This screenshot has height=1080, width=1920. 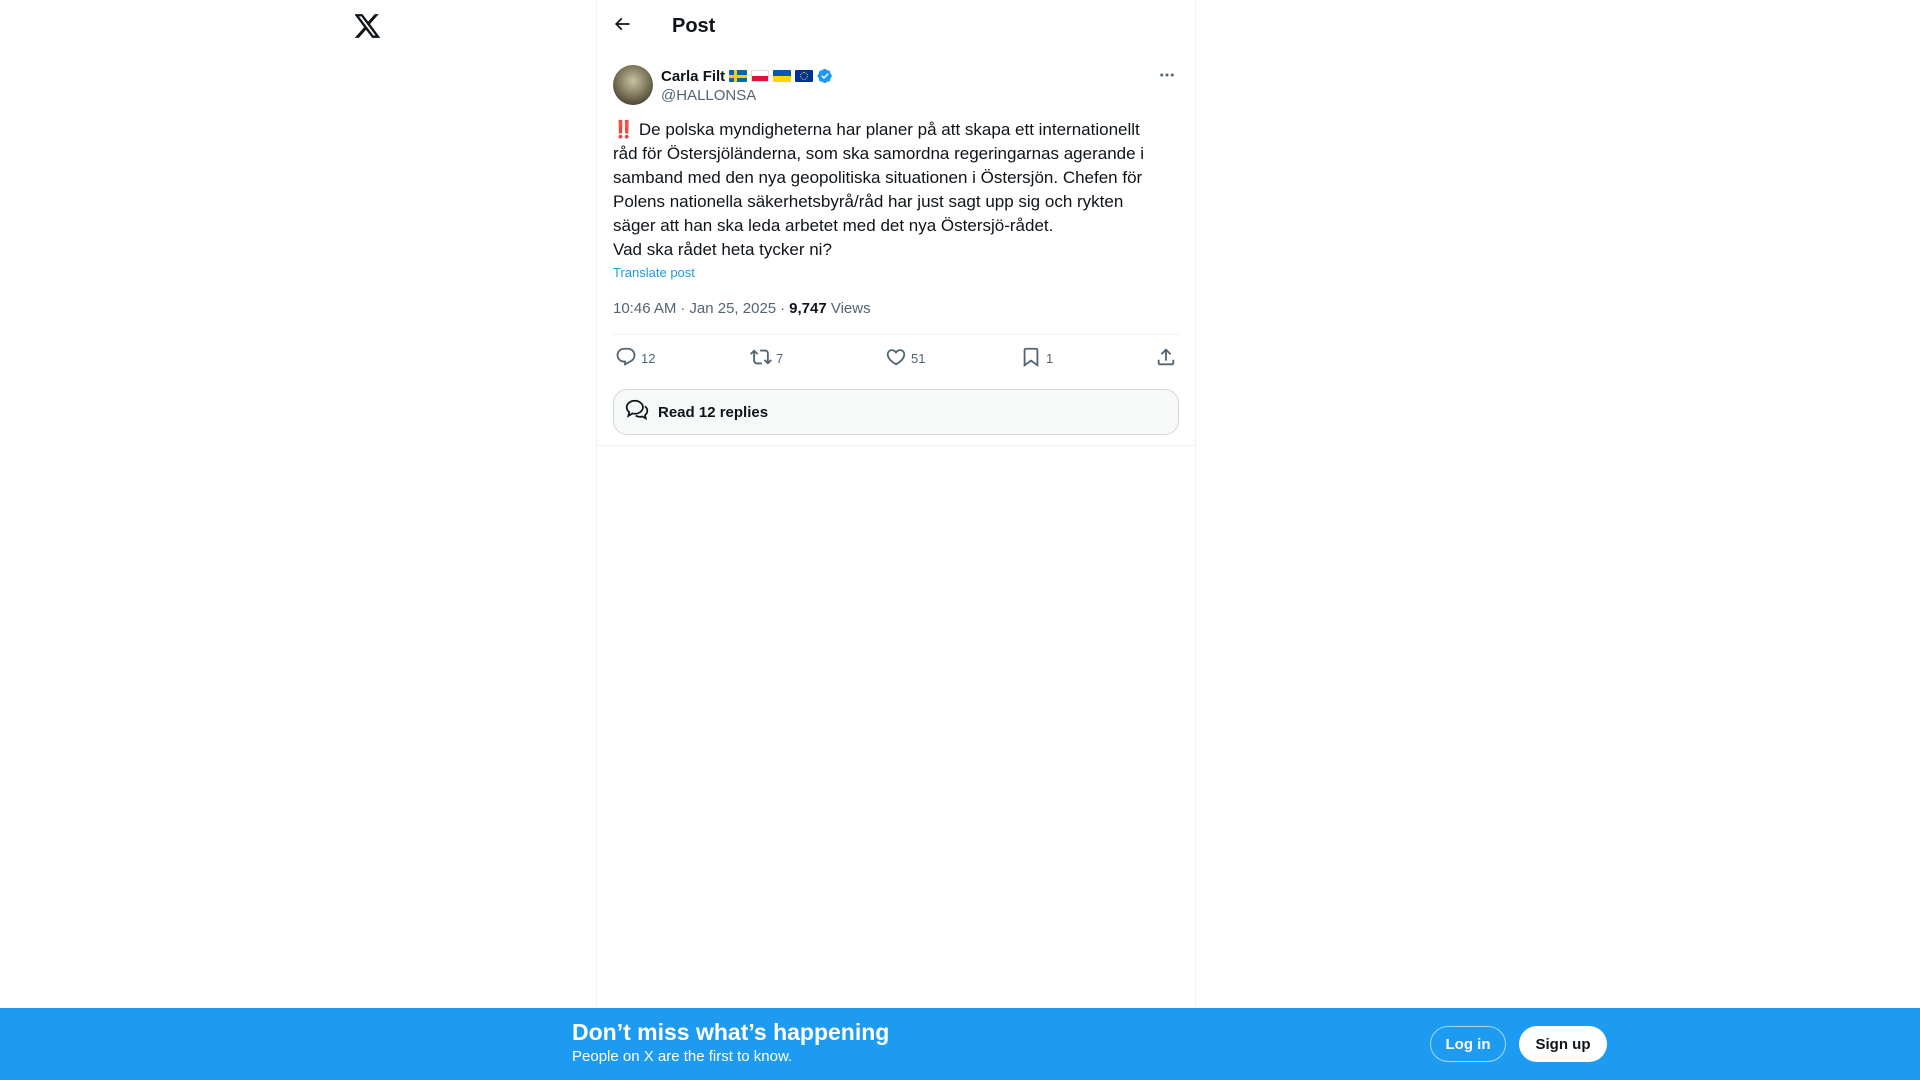 What do you see at coordinates (368, 26) in the screenshot?
I see `x-logo-icon` at bounding box center [368, 26].